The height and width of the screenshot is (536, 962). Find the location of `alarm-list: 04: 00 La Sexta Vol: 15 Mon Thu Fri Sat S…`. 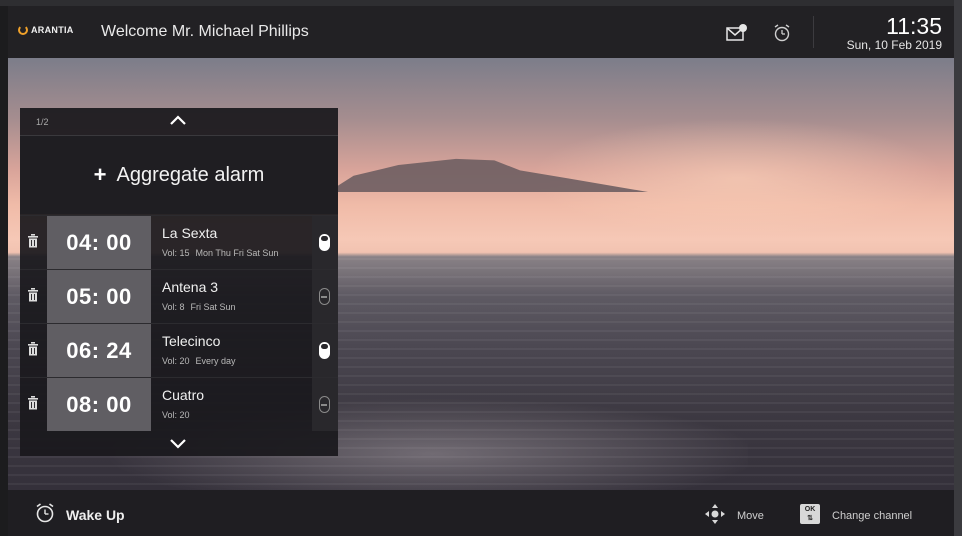

alarm-list: 04: 00 La Sexta Vol: 15 Mon Thu Fri Sat S… is located at coordinates (179, 323).